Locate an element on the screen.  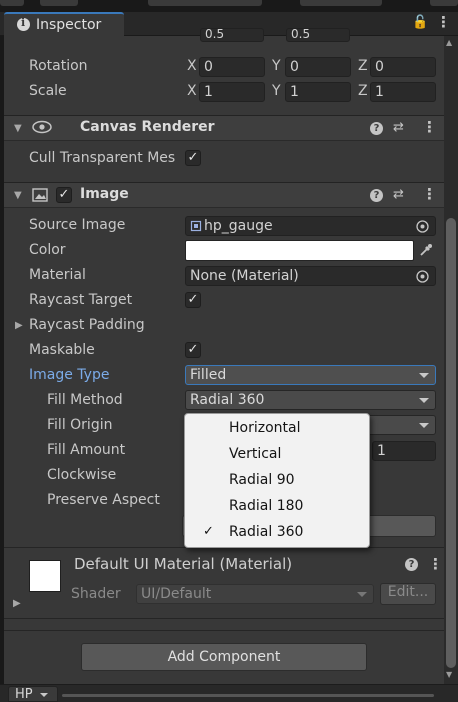
raycast-padding-label: Raycast Padding is located at coordinates (87, 325).